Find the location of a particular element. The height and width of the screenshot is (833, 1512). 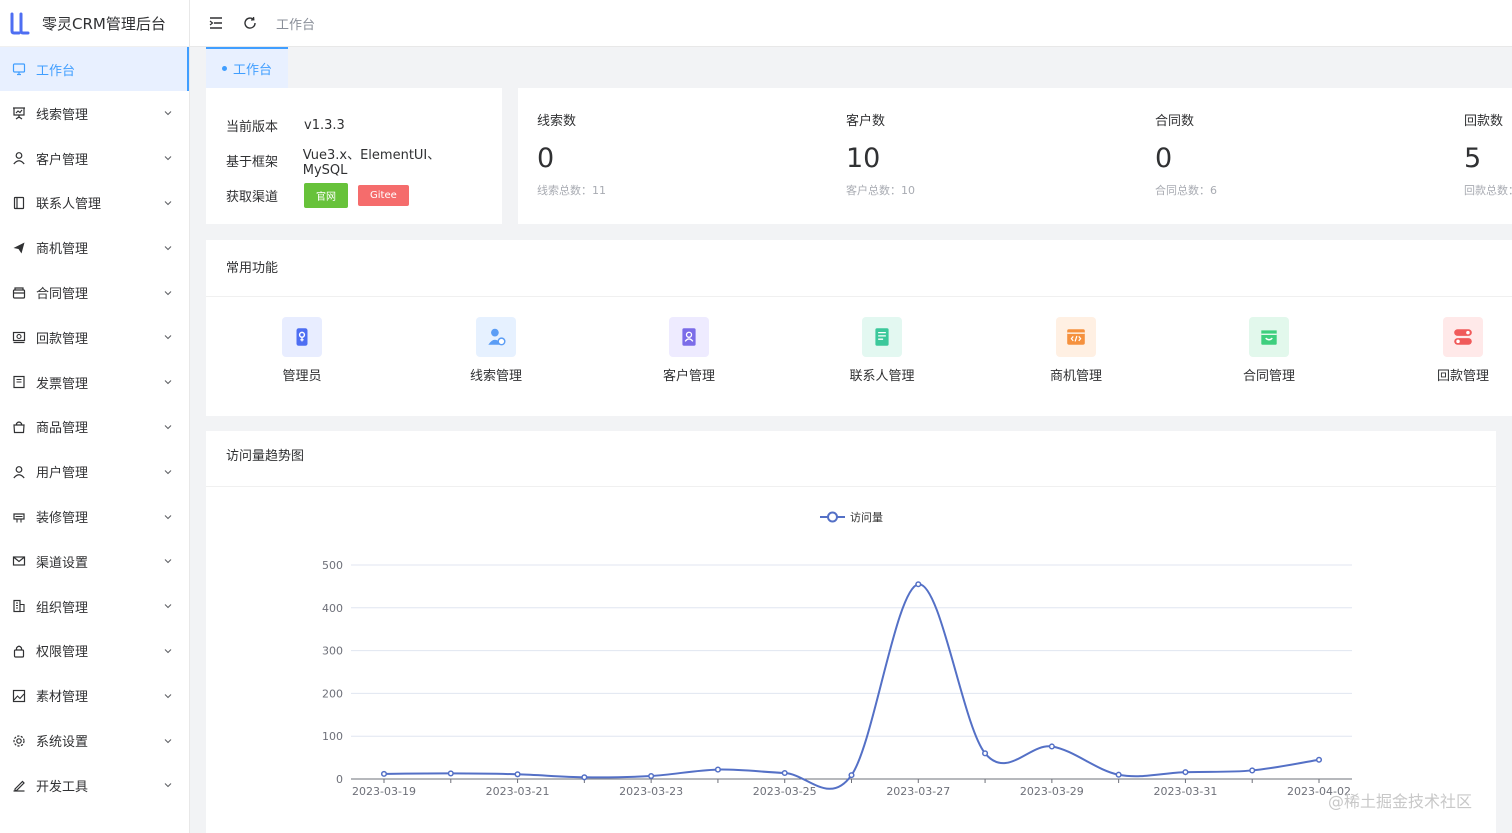

sidebar-item: 商机管理 is located at coordinates (94, 247).